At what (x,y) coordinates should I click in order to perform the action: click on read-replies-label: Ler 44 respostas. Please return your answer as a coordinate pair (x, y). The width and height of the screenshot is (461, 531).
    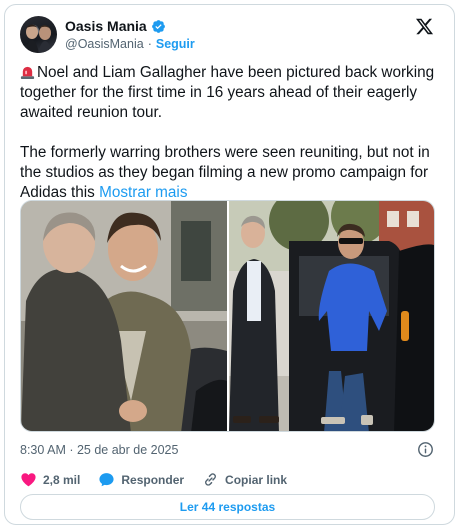
    Looking at the image, I should click on (227, 507).